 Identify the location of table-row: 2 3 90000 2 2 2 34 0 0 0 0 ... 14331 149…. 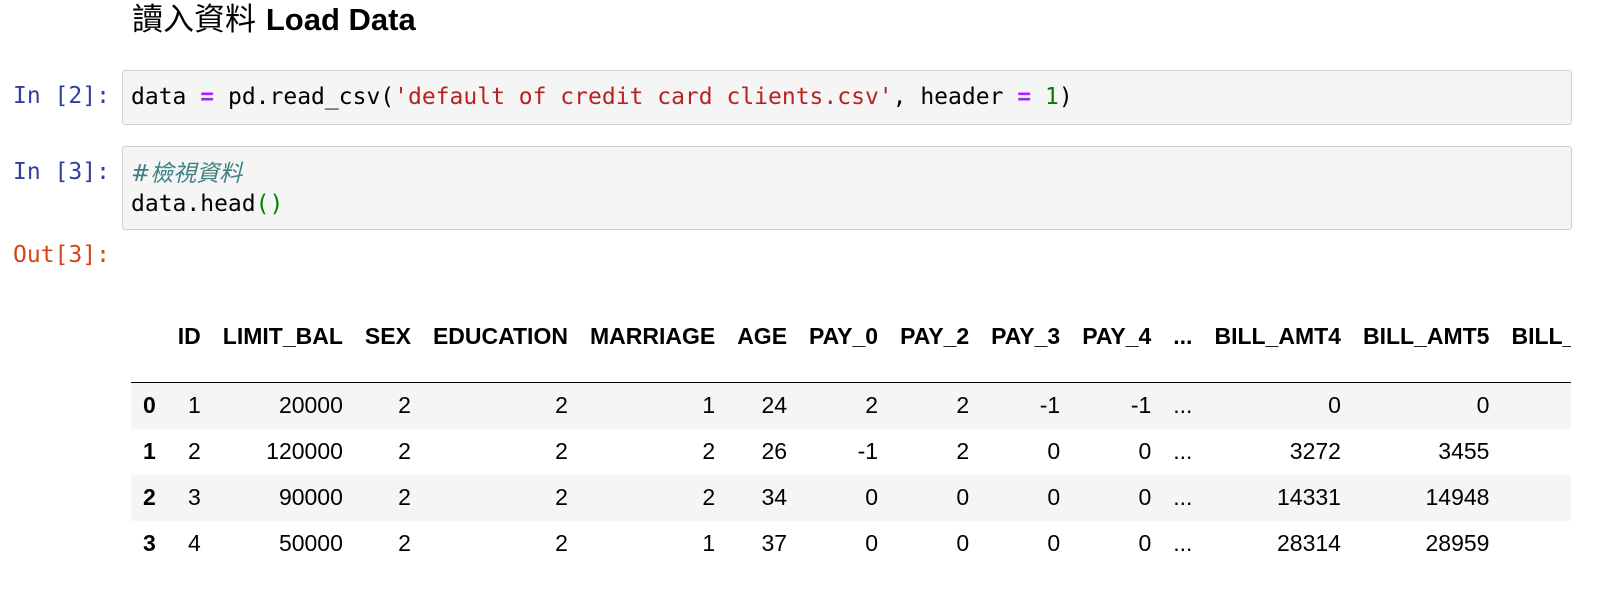
(851, 497).